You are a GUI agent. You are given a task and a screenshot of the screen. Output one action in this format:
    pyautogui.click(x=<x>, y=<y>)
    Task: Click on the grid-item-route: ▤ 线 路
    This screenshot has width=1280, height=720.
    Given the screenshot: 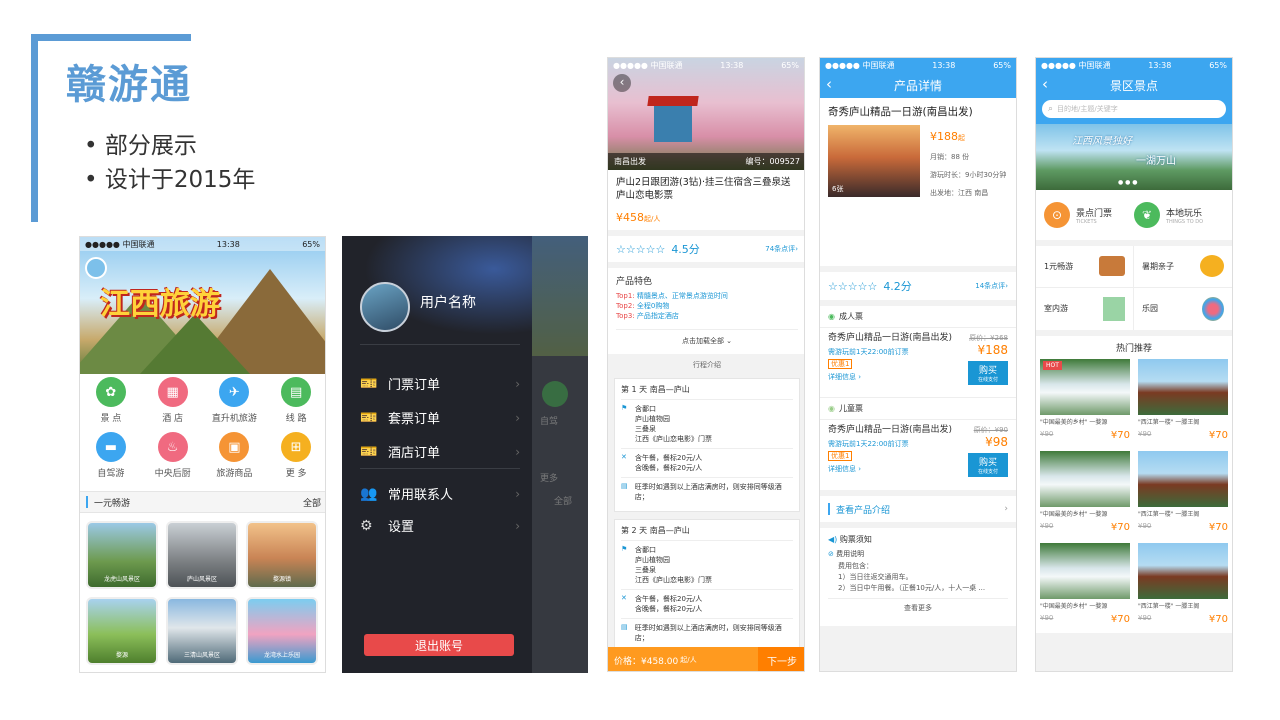 What is the action you would take?
    pyautogui.click(x=295, y=400)
    